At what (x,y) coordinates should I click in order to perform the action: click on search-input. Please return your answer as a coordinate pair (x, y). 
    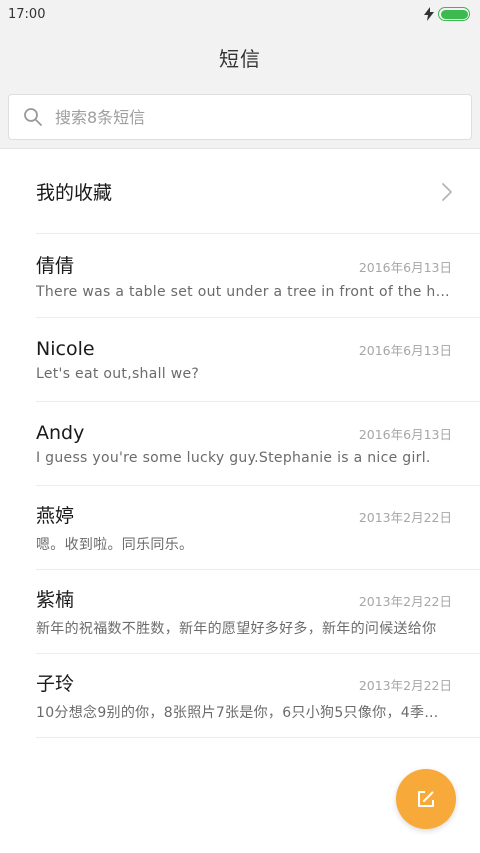
    Looking at the image, I should click on (245, 117).